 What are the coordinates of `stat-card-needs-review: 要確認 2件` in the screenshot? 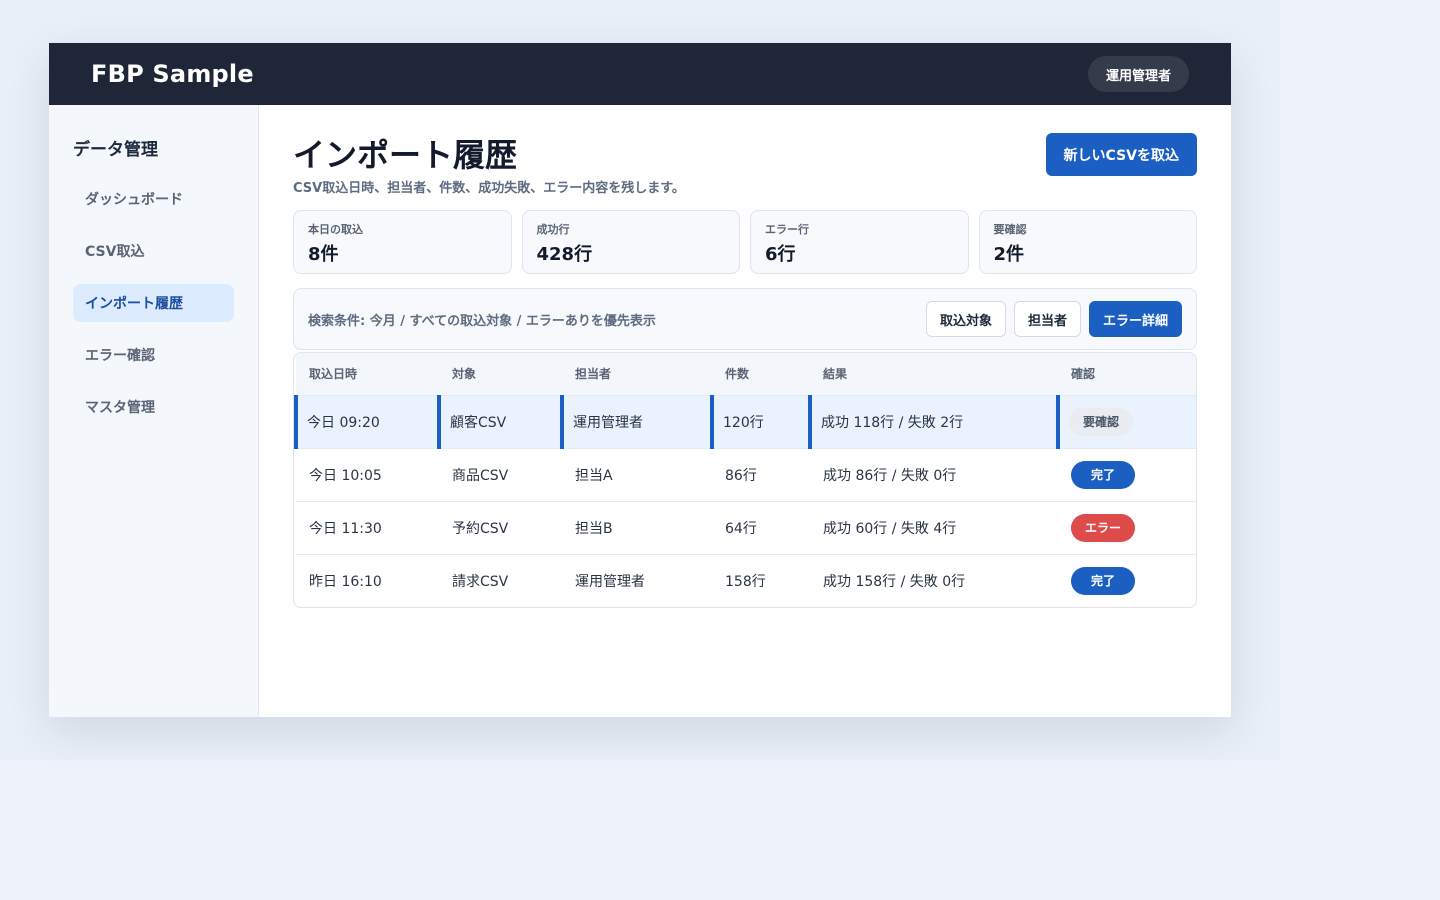 It's located at (1087, 242).